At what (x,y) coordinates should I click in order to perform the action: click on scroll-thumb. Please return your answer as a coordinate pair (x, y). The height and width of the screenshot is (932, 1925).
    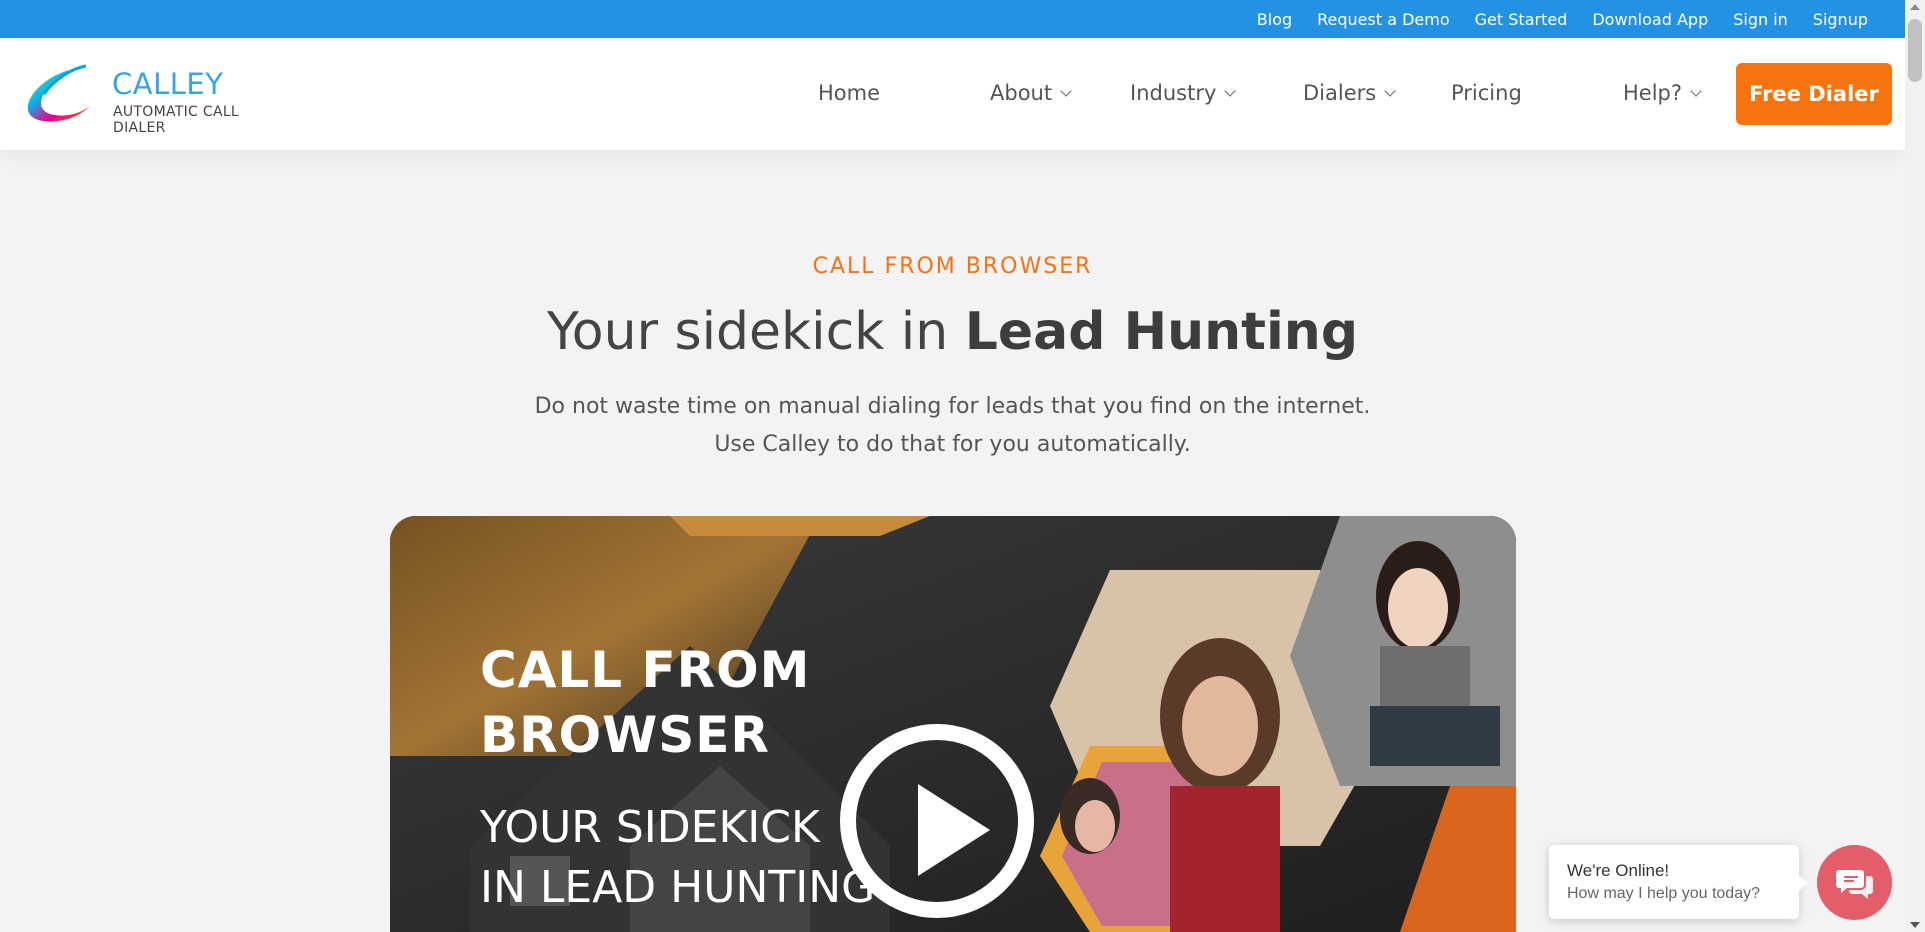
    Looking at the image, I should click on (1915, 50).